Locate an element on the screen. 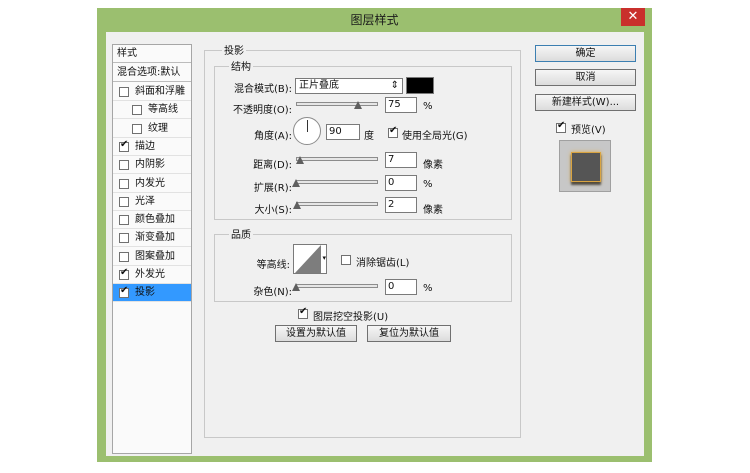 The width and height of the screenshot is (750, 473). anti-alias-label: 消除锯齿(L) is located at coordinates (383, 263).